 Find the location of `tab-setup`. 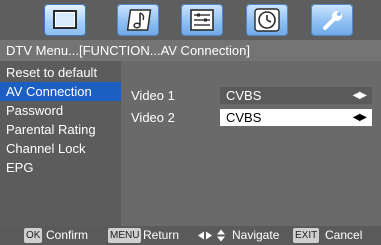

tab-setup is located at coordinates (202, 20).